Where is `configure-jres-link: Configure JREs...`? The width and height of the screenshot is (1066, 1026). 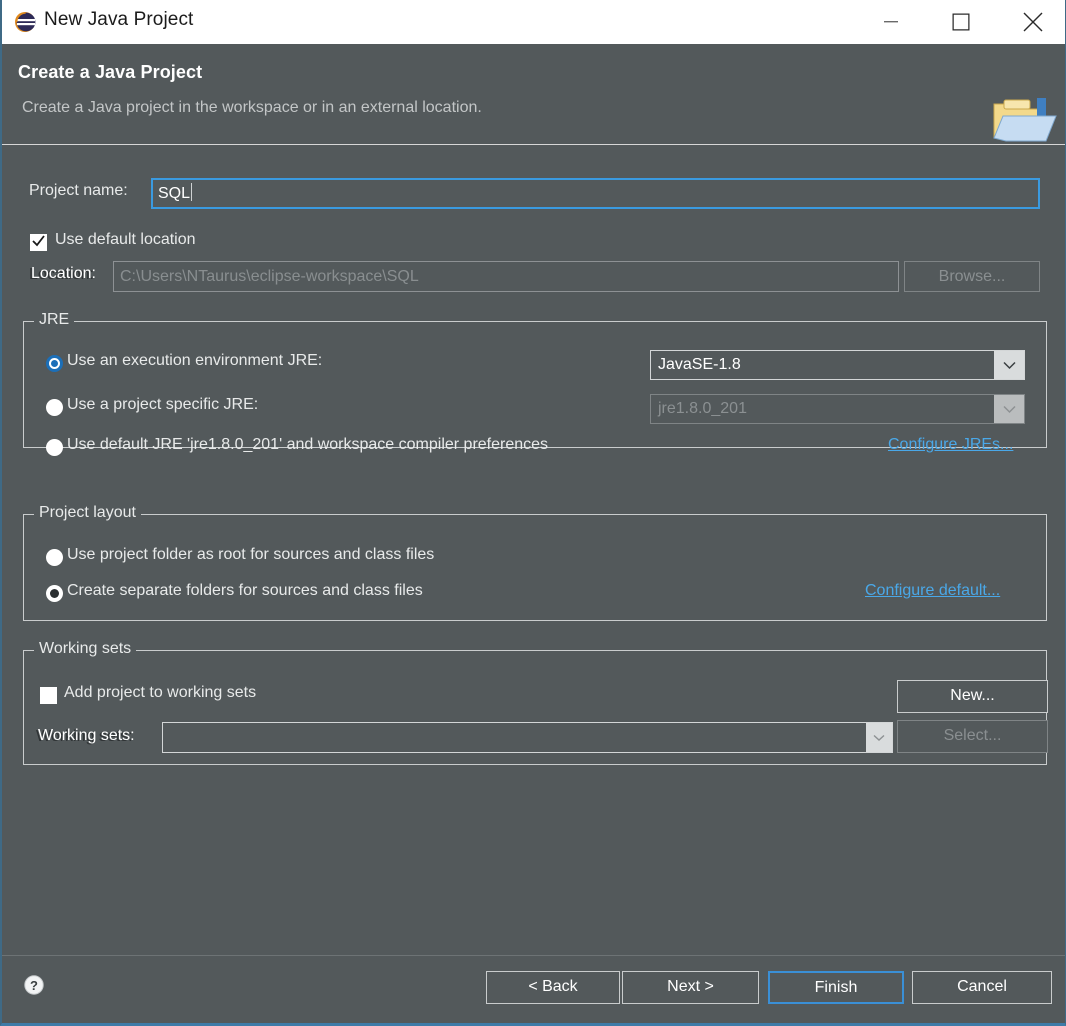 configure-jres-link: Configure JREs... is located at coordinates (950, 445).